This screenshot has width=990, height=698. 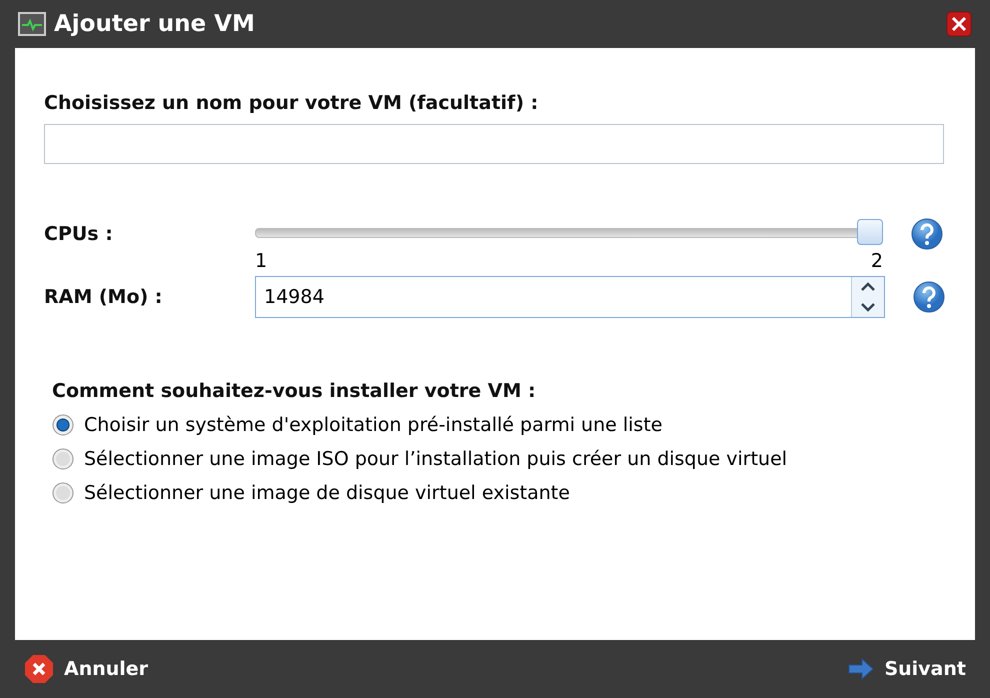 What do you see at coordinates (39, 669) in the screenshot?
I see `cancel-icon` at bounding box center [39, 669].